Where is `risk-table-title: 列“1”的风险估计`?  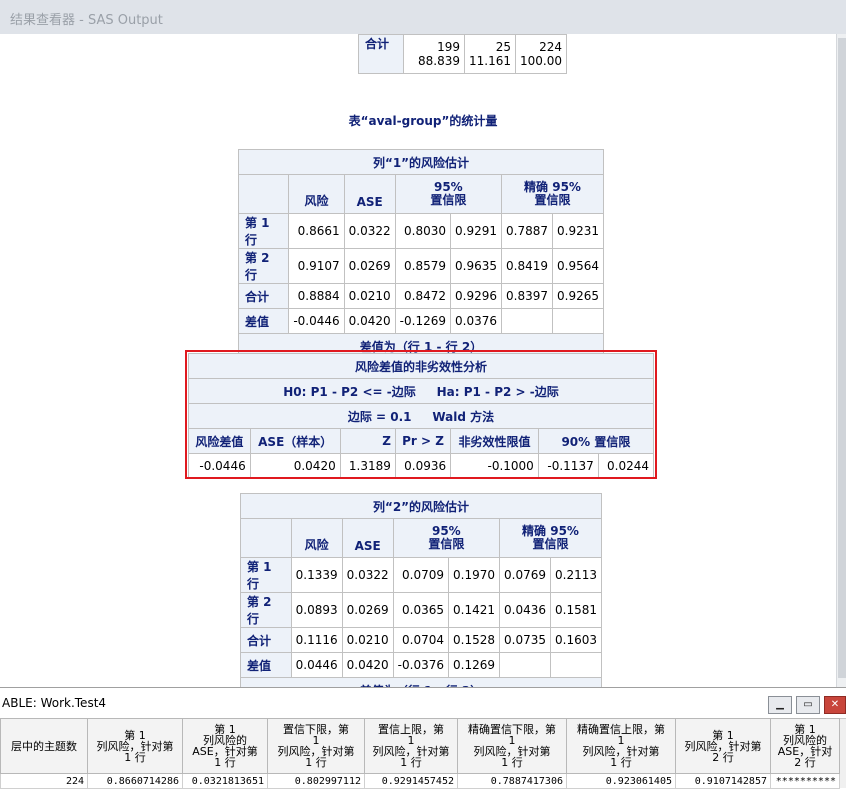
risk-table-title: 列“1”的风险估计 is located at coordinates (421, 162).